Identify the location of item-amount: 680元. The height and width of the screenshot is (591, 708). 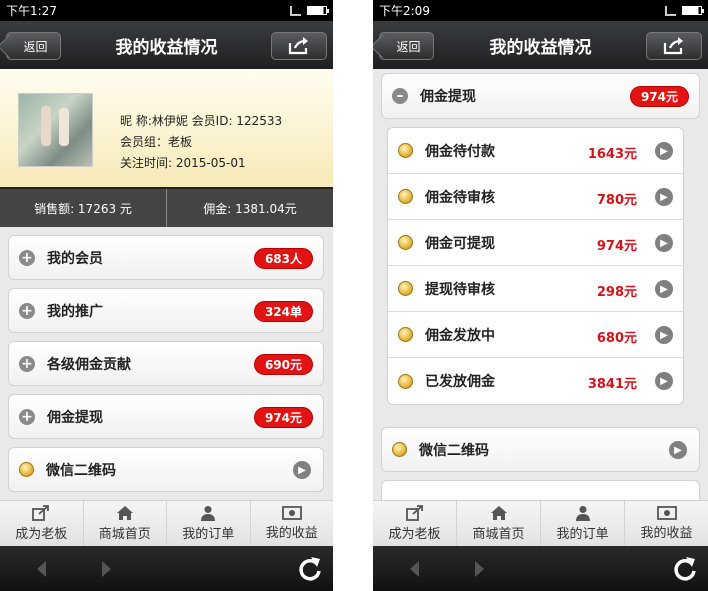
(616, 338).